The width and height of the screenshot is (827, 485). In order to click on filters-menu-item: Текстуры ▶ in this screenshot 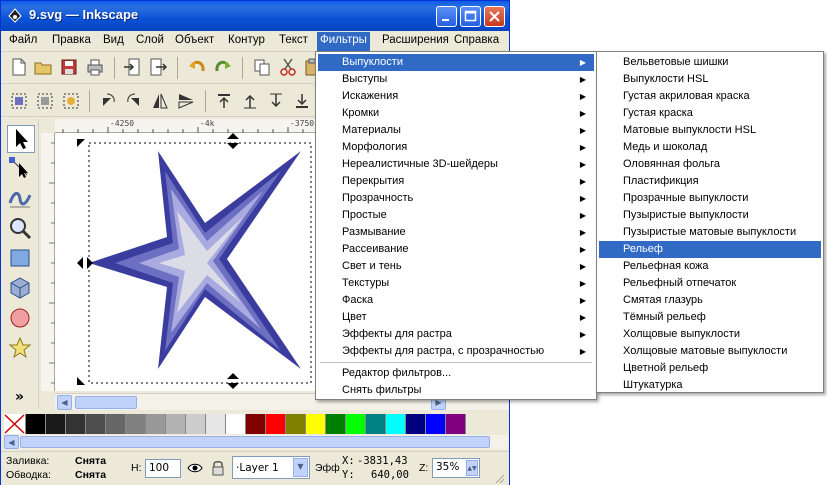, I will do `click(456, 283)`.